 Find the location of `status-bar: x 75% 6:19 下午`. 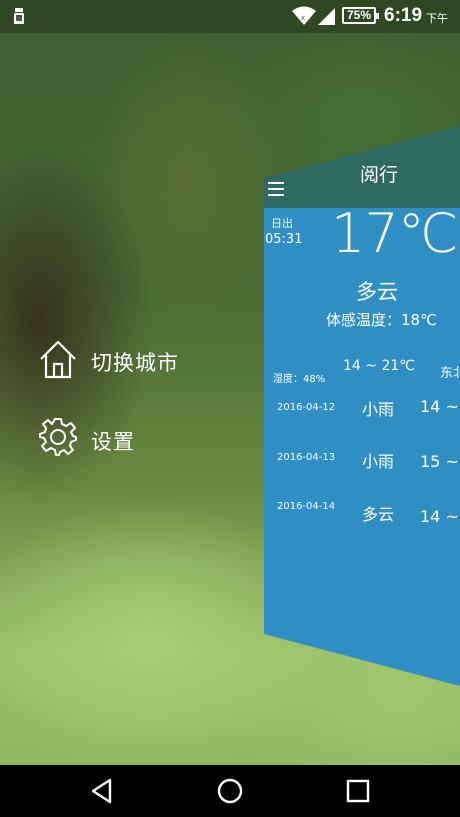

status-bar: x 75% 6:19 下午 is located at coordinates (230, 16).